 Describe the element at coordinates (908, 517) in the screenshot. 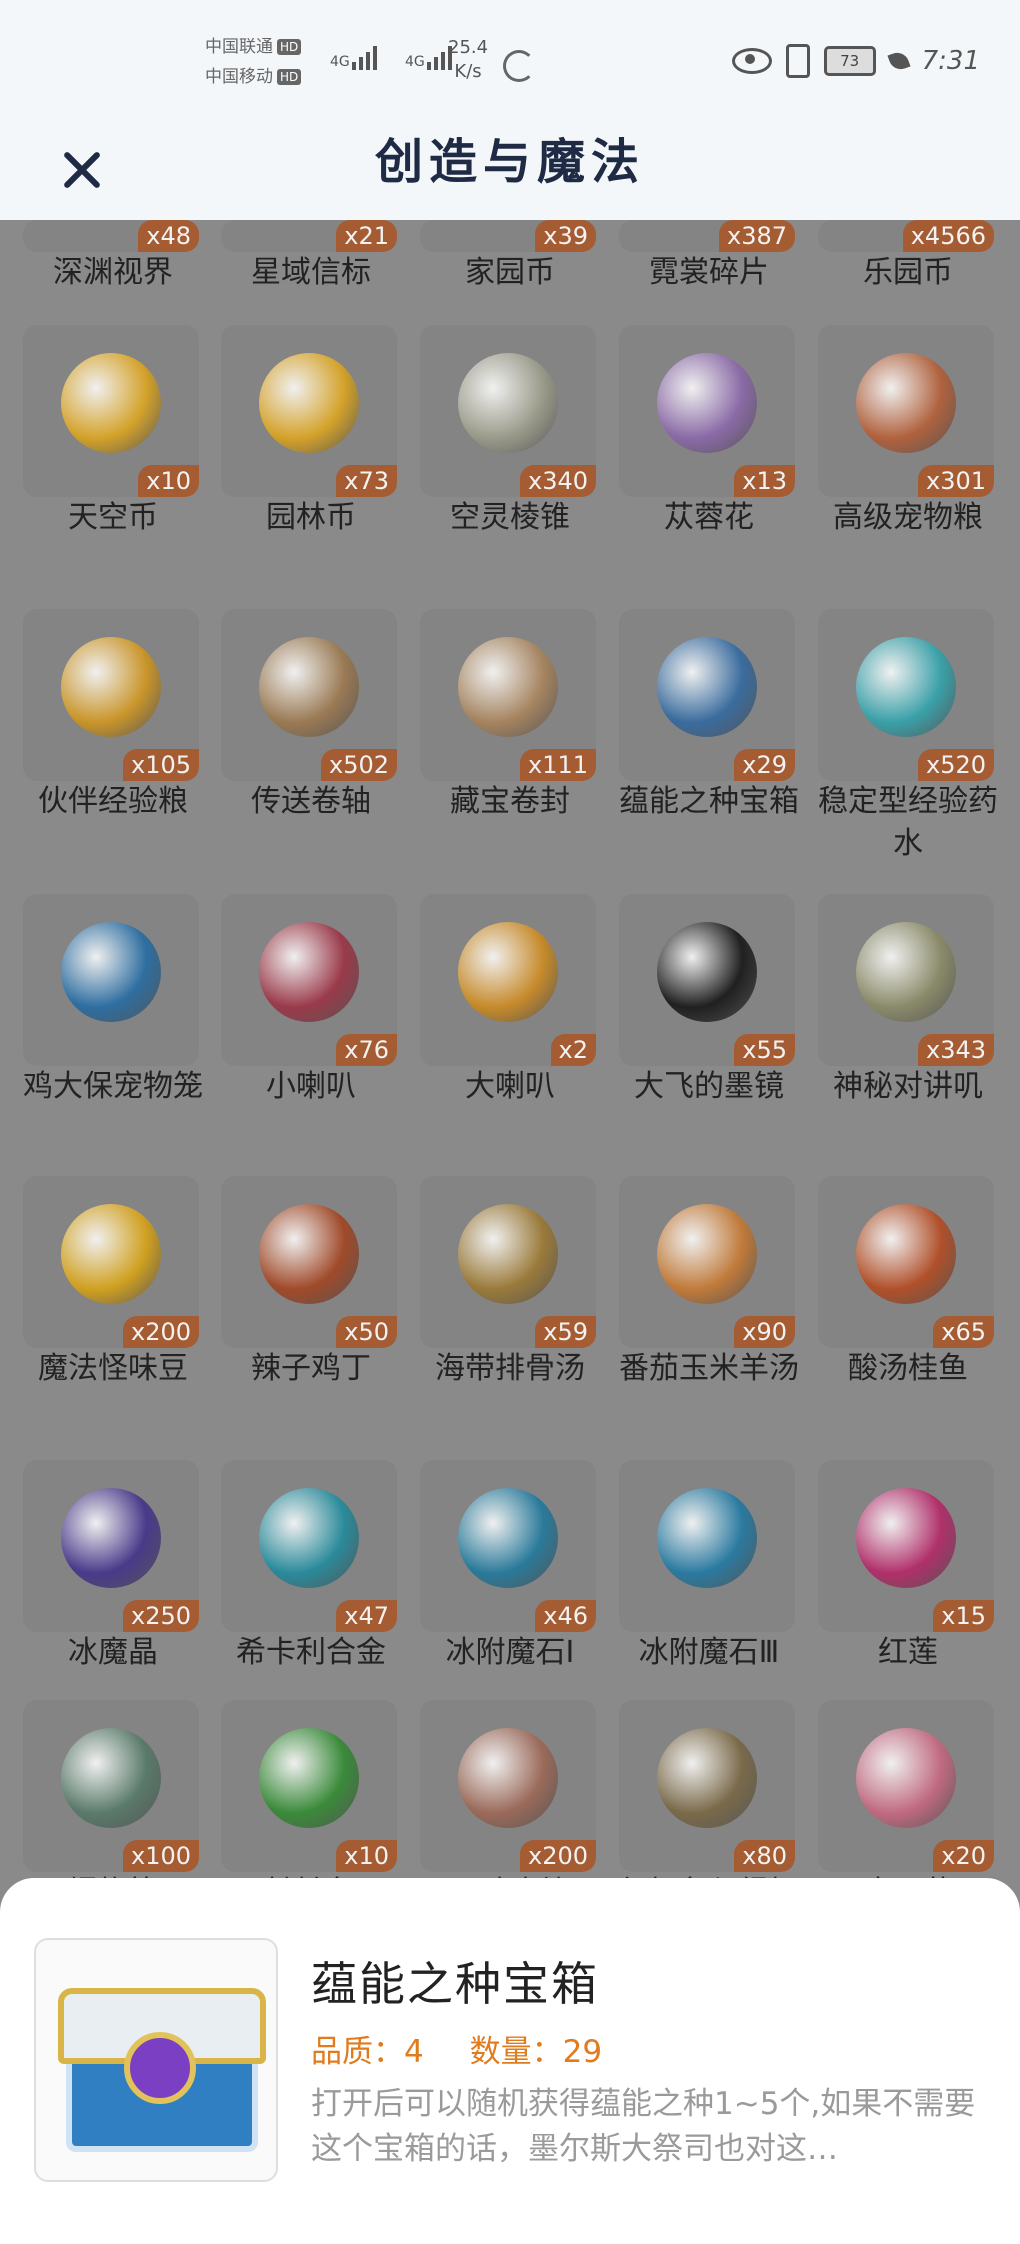

I see `item-name: 高级宠物粮` at that location.